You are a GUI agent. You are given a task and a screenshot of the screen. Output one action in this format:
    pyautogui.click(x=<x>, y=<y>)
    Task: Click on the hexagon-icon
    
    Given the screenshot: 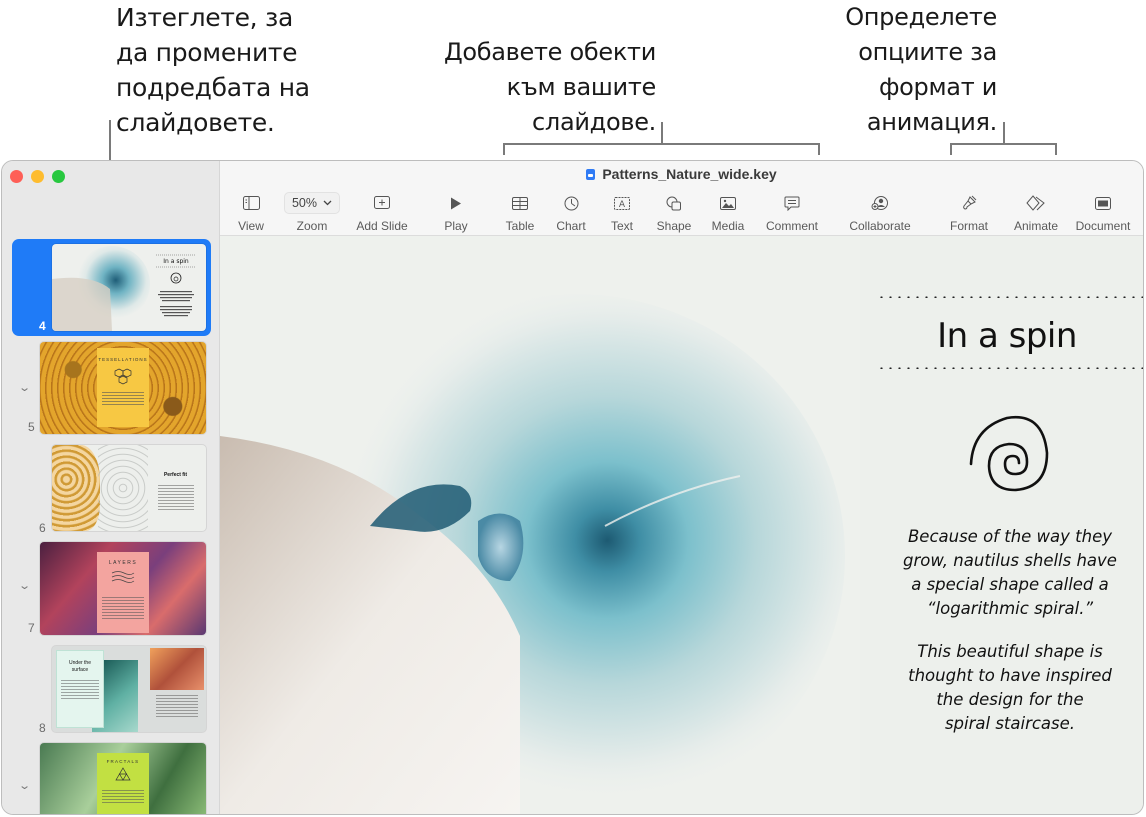 What is the action you would take?
    pyautogui.click(x=123, y=376)
    